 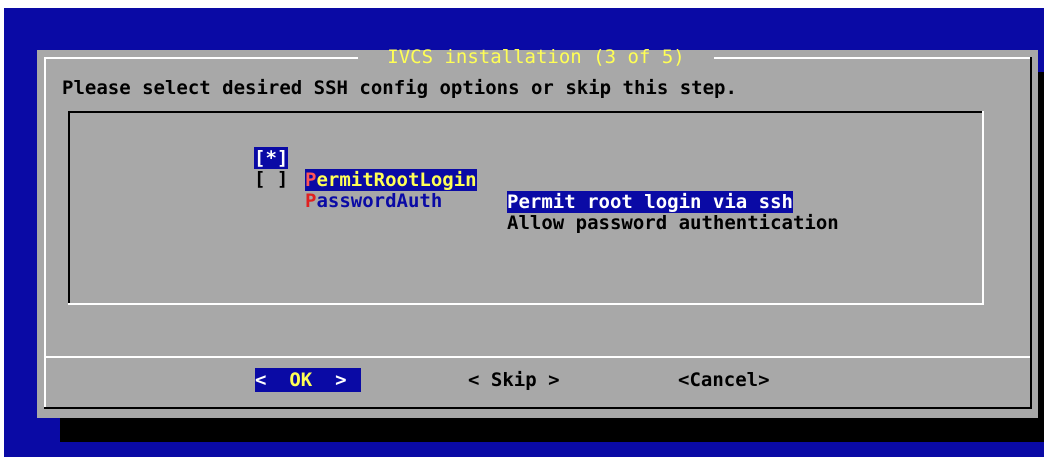 I want to click on cancel-button: <Cancel>, so click(x=724, y=380).